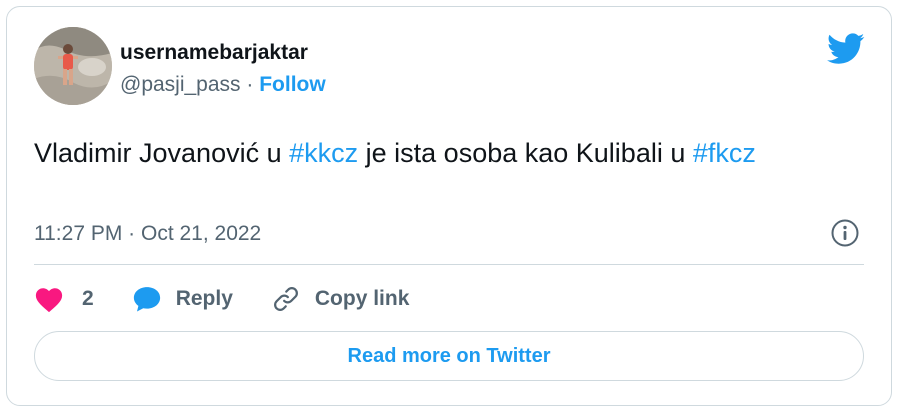 This screenshot has height=416, width=900. Describe the element at coordinates (449, 356) in the screenshot. I see `read-more-button: Read more on Twitter` at that location.